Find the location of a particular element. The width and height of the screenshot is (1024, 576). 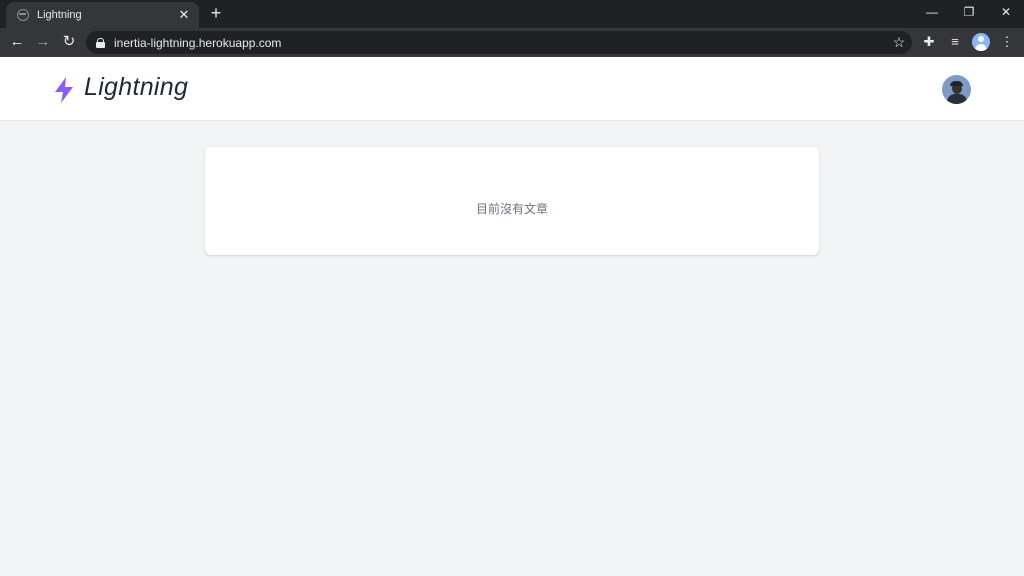

profile-icon is located at coordinates (981, 42).